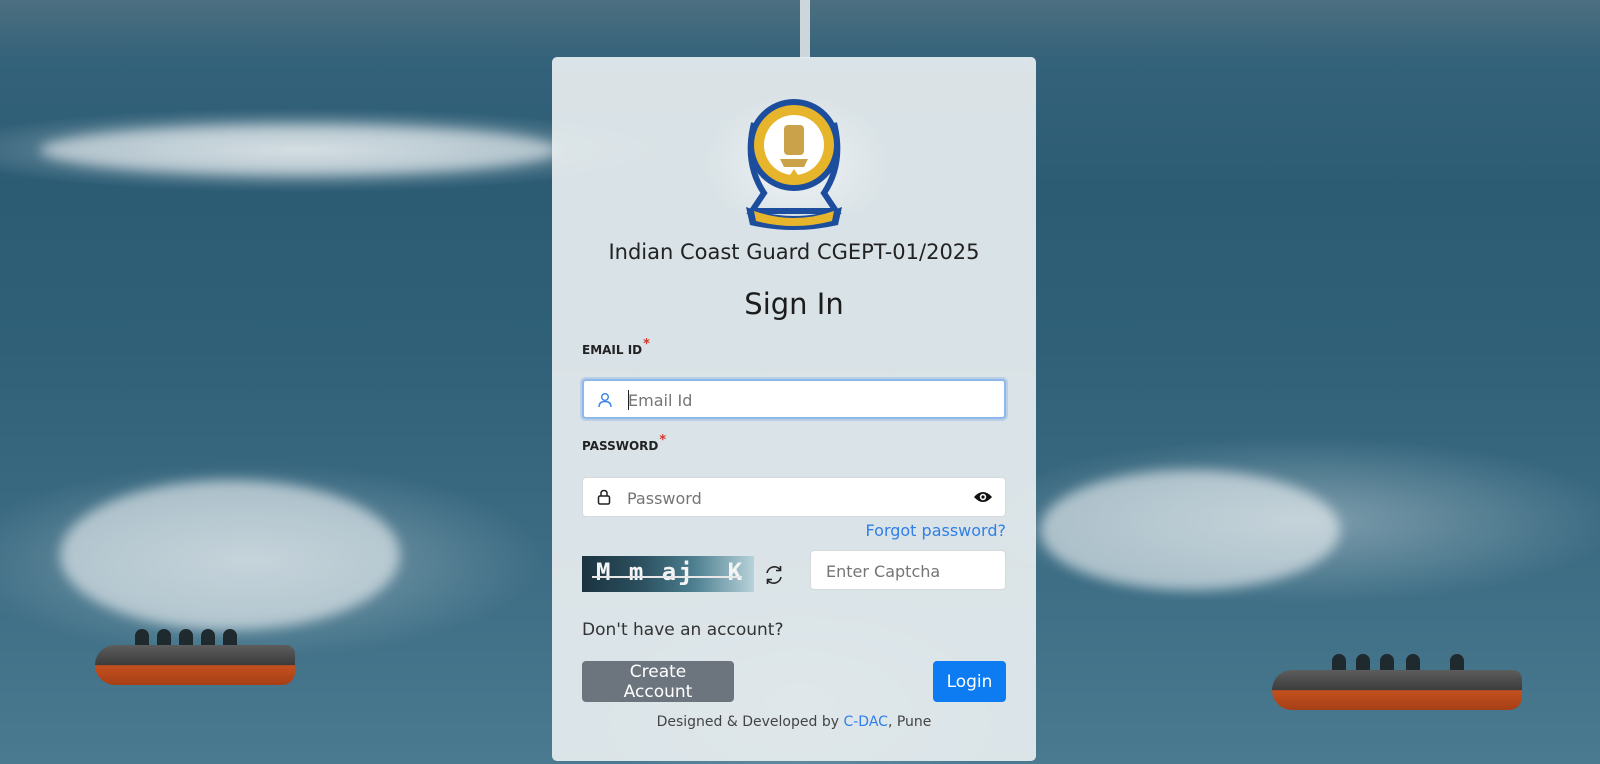 Image resolution: width=1600 pixels, height=764 pixels. Describe the element at coordinates (604, 497) in the screenshot. I see `lock-icon` at that location.